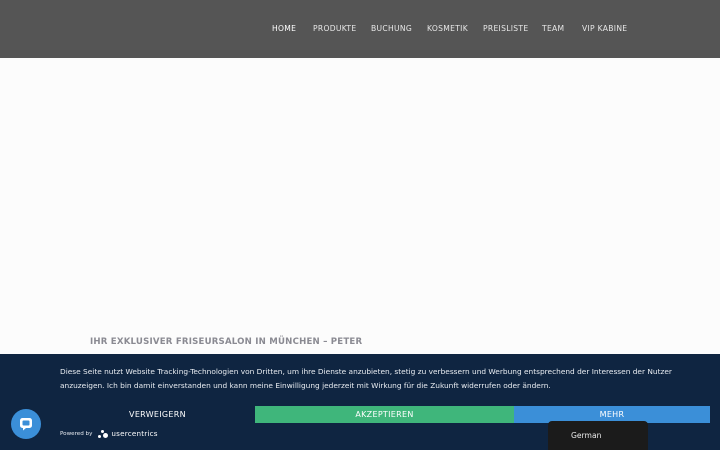 The height and width of the screenshot is (450, 720). Describe the element at coordinates (76, 433) in the screenshot. I see `powered-by-label: Powered by` at that location.